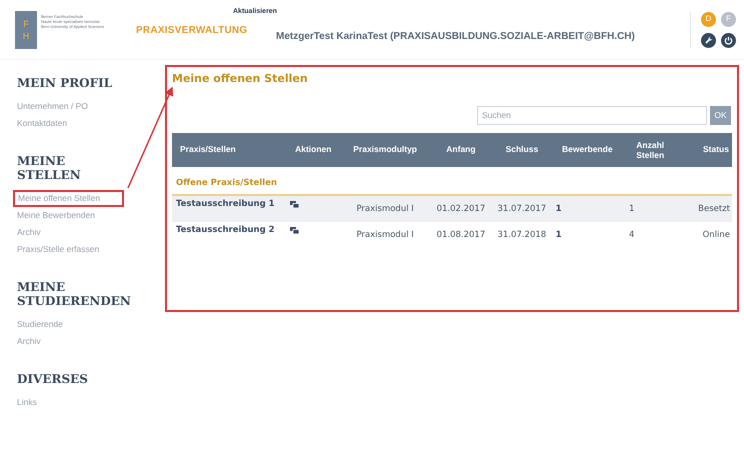  Describe the element at coordinates (88, 123) in the screenshot. I see `sidebar-item: Kontaktdaten` at that location.